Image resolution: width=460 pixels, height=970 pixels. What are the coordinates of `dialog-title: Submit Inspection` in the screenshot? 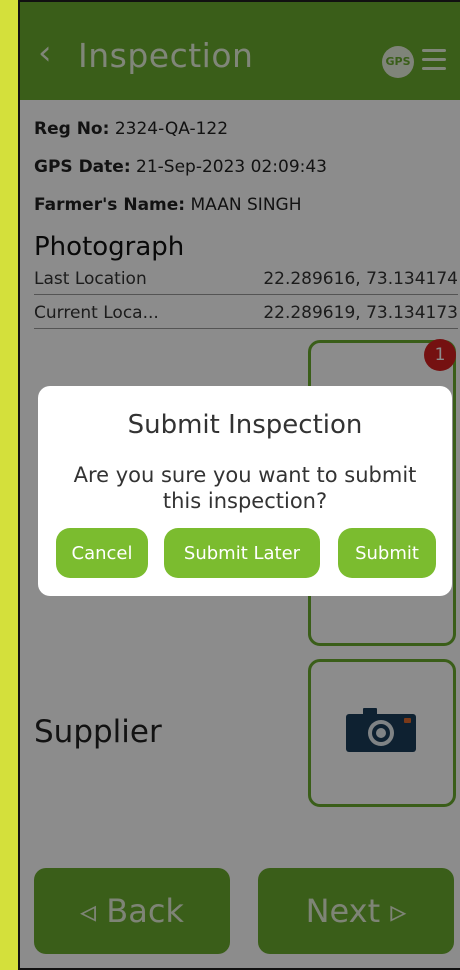 It's located at (245, 425).